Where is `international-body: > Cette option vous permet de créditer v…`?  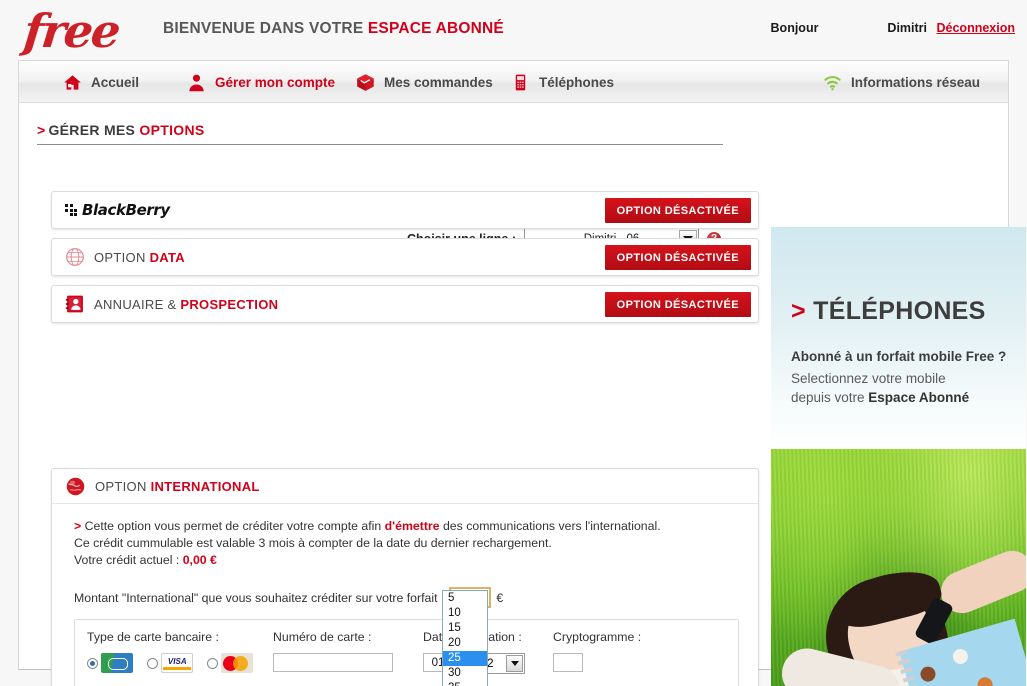
international-body: > Cette option vous permet de créditer v… is located at coordinates (405, 556).